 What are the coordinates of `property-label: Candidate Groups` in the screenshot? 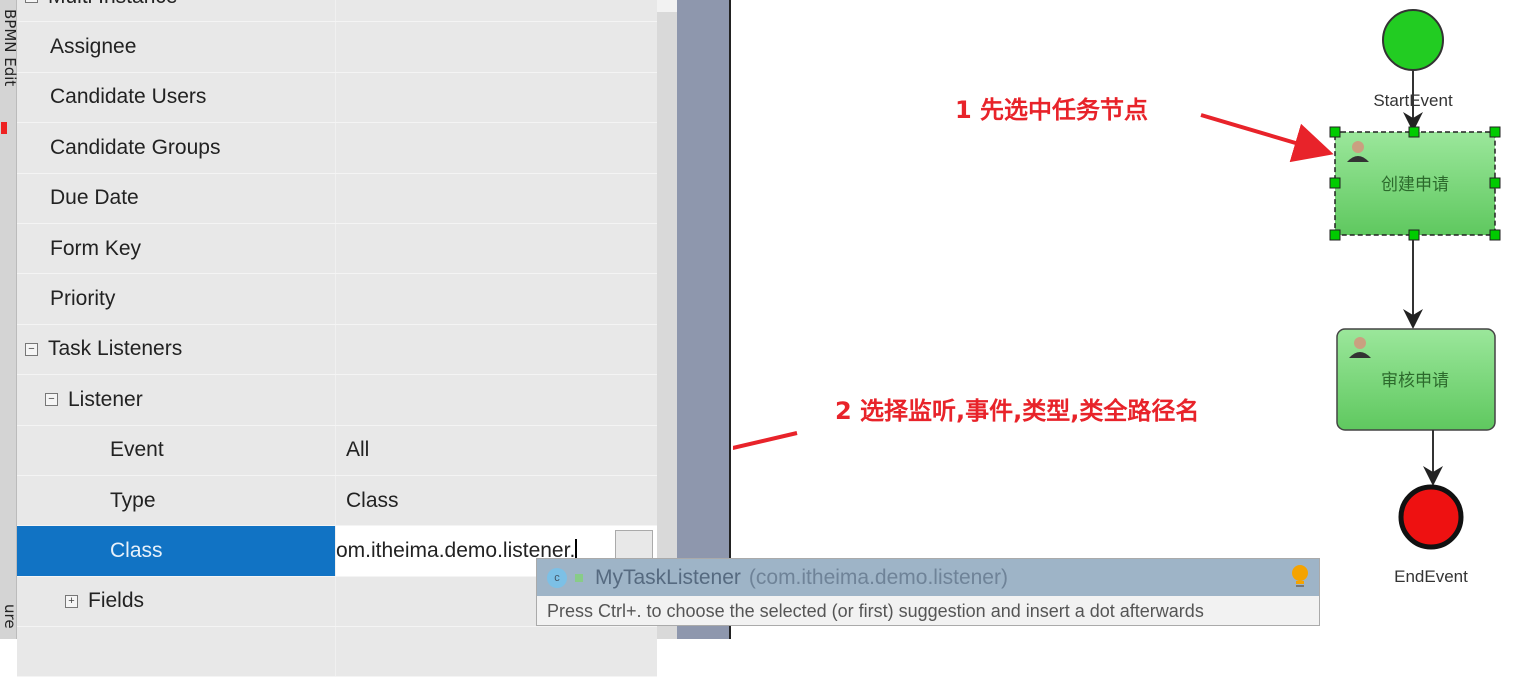 It's located at (135, 147).